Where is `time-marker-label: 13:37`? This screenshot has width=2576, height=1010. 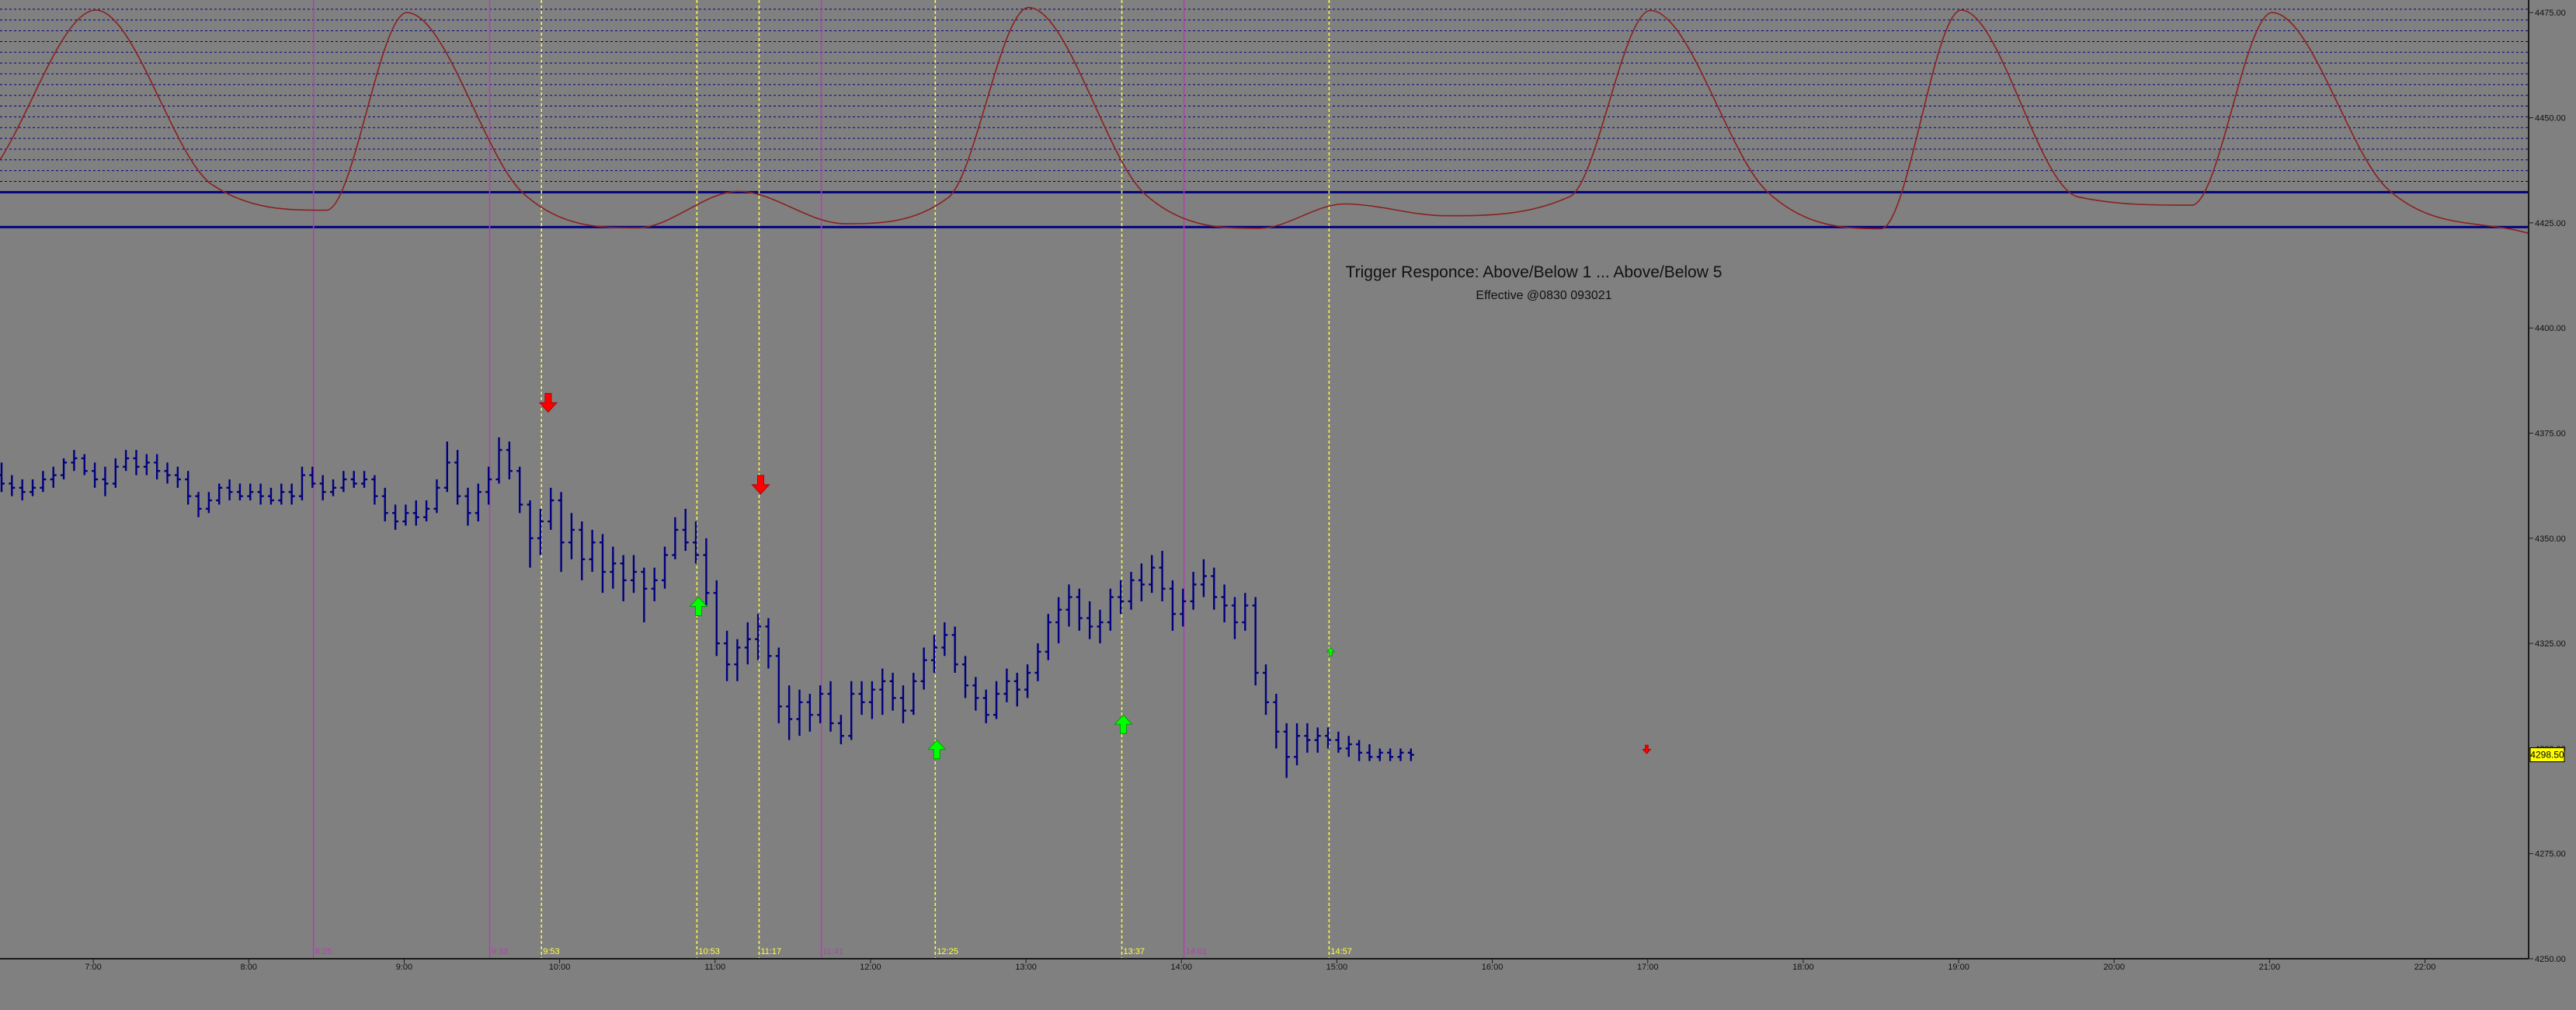 time-marker-label: 13:37 is located at coordinates (1134, 951).